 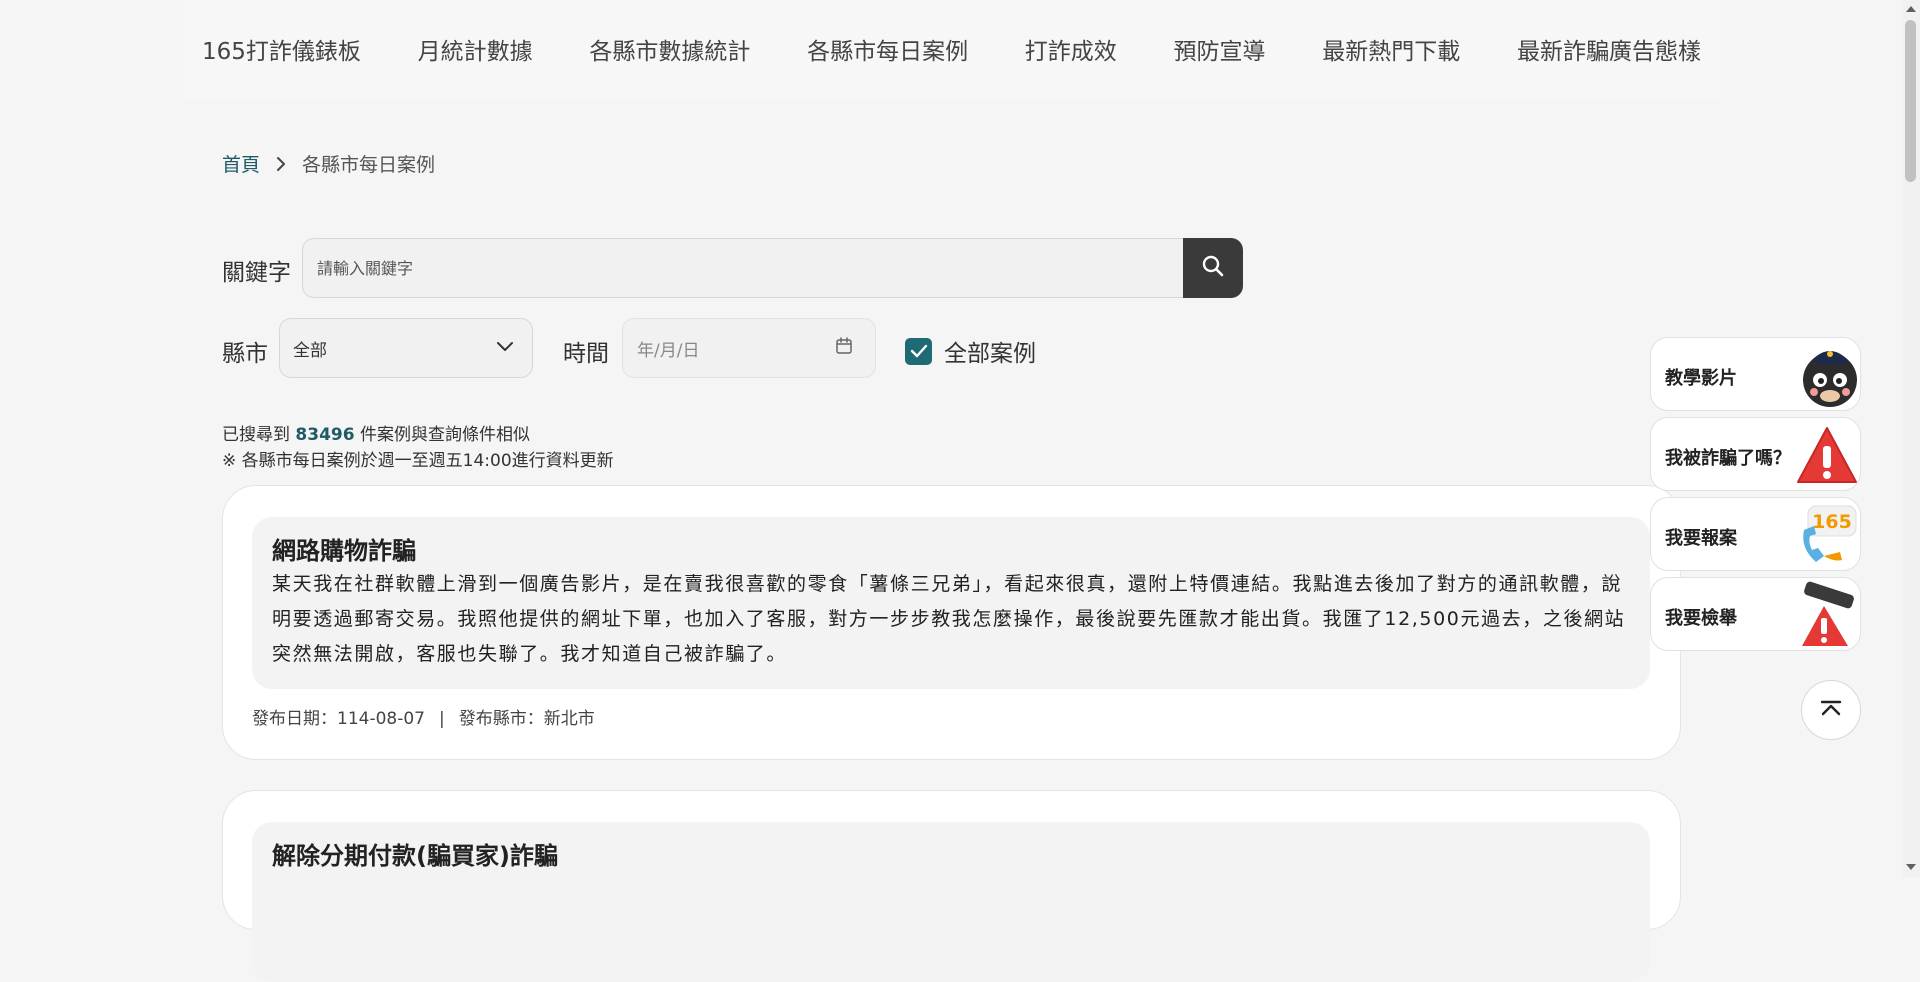 I want to click on county-label: 縣市, so click(x=245, y=354).